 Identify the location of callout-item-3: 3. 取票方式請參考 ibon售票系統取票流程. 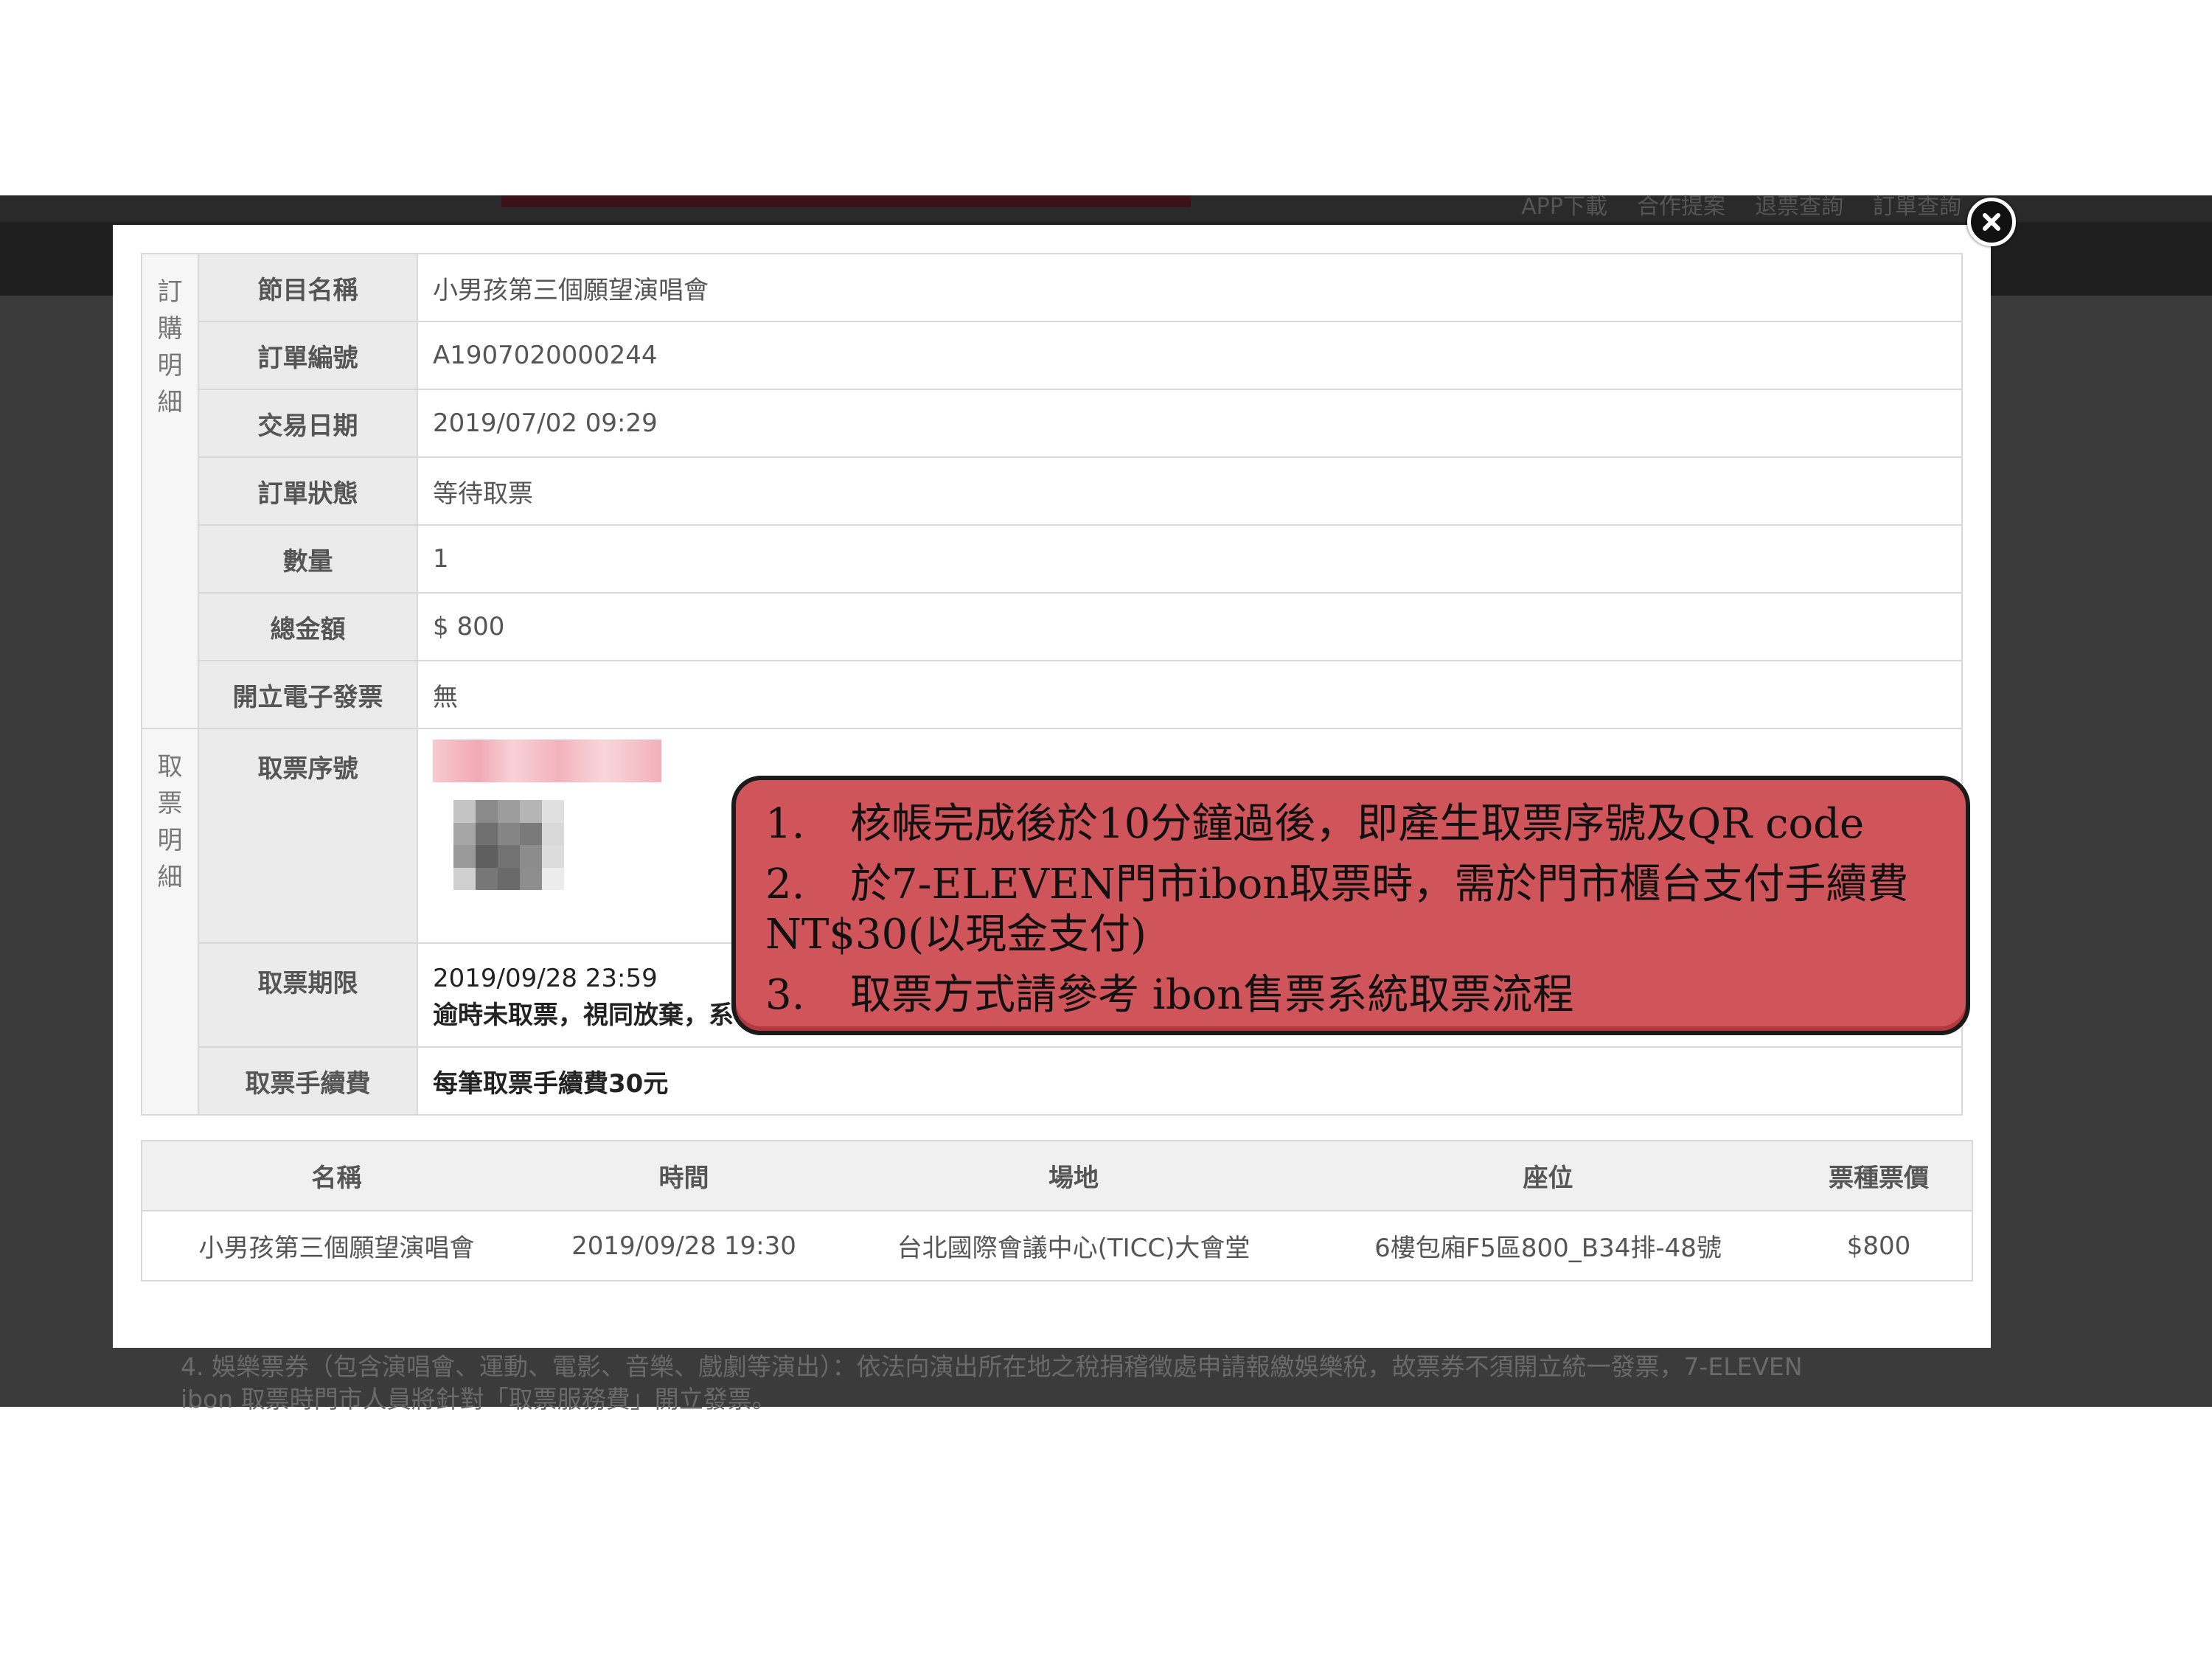
(1169, 995).